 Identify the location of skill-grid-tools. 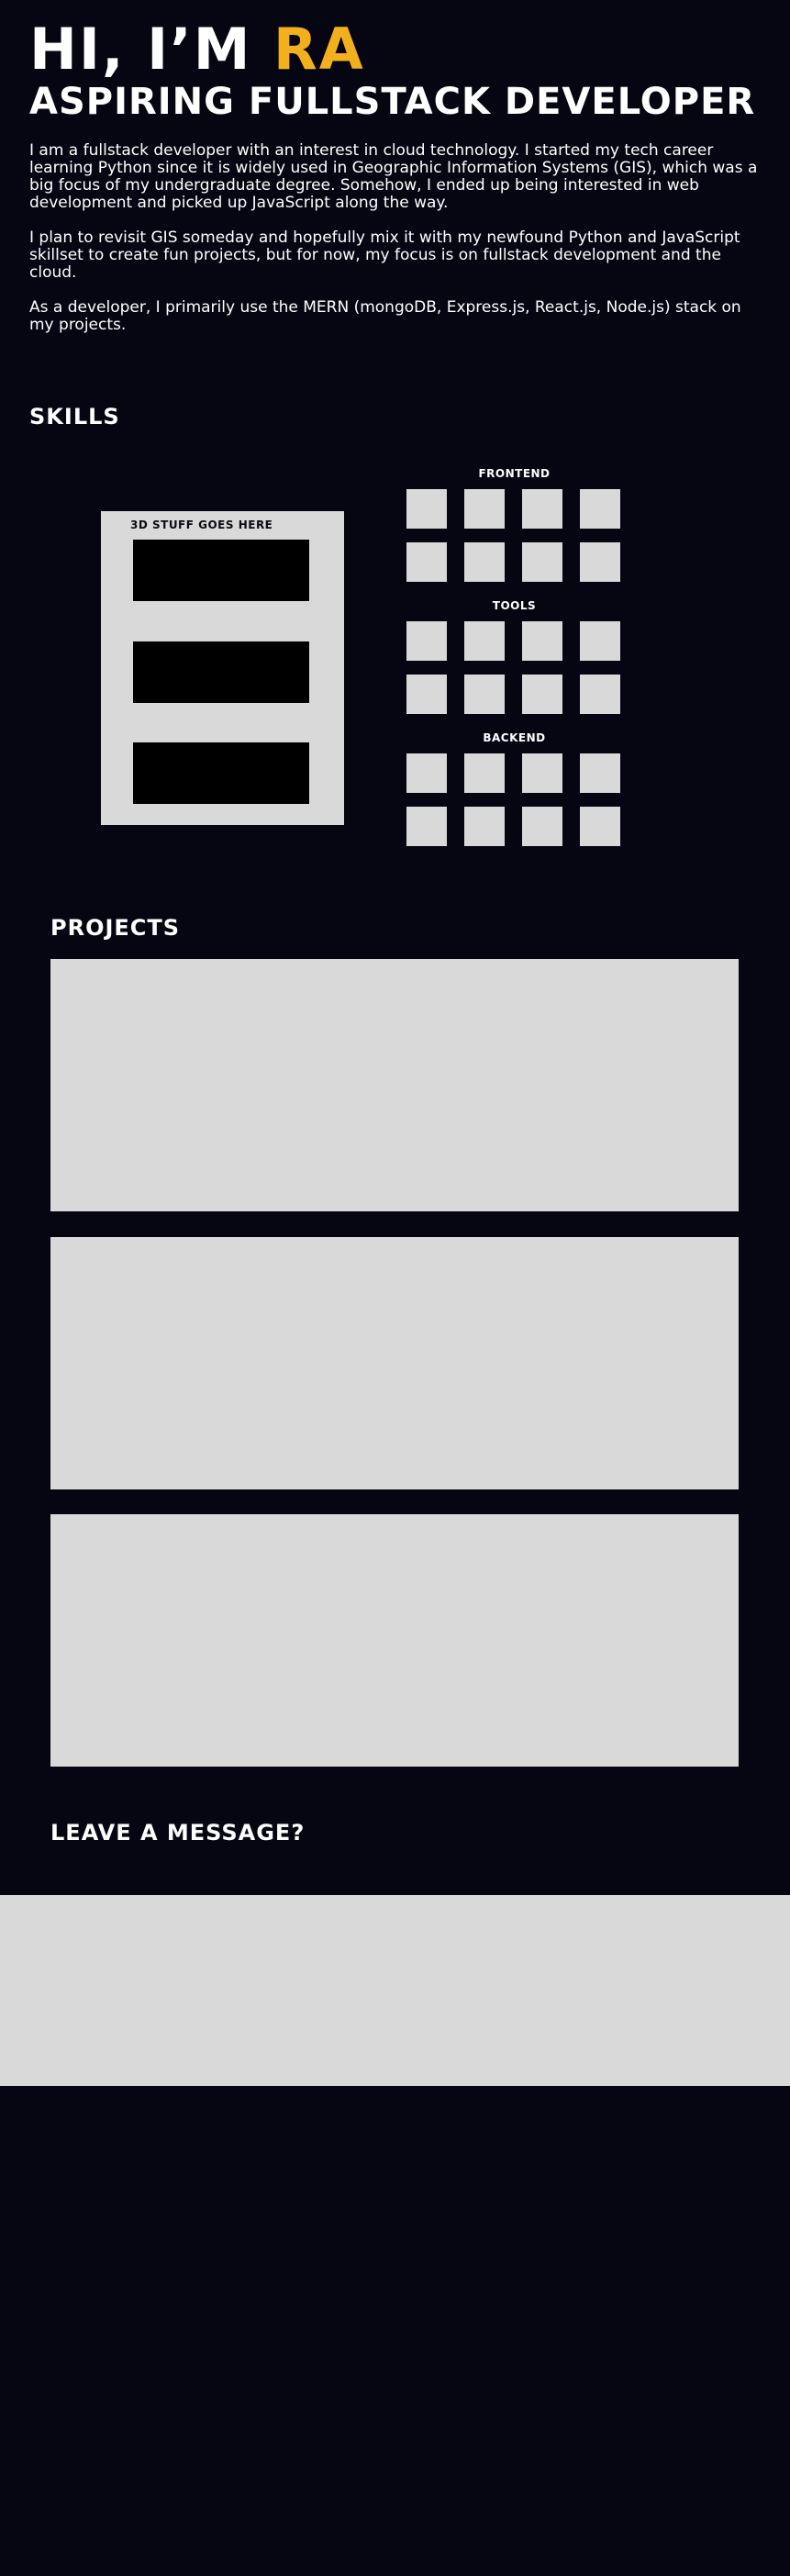
(514, 667).